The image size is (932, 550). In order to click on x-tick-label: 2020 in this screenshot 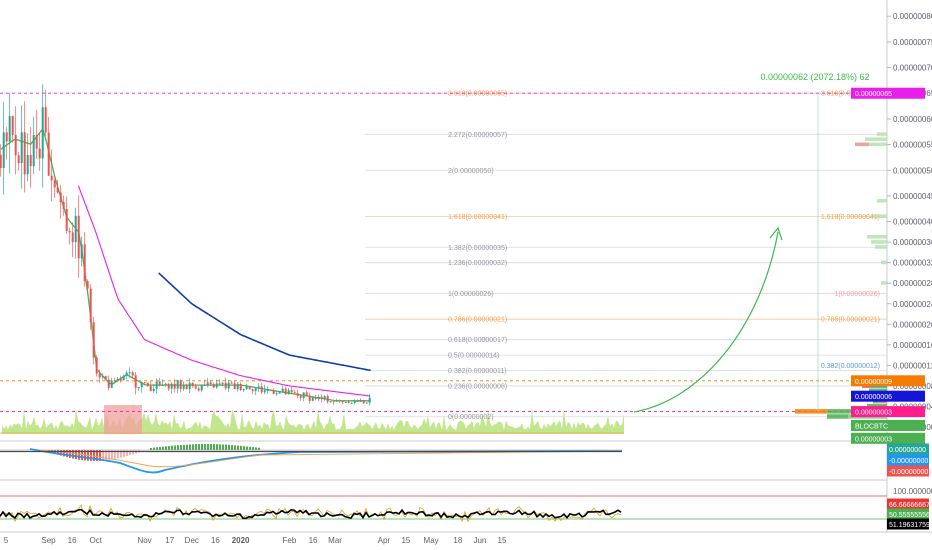, I will do `click(241, 540)`.